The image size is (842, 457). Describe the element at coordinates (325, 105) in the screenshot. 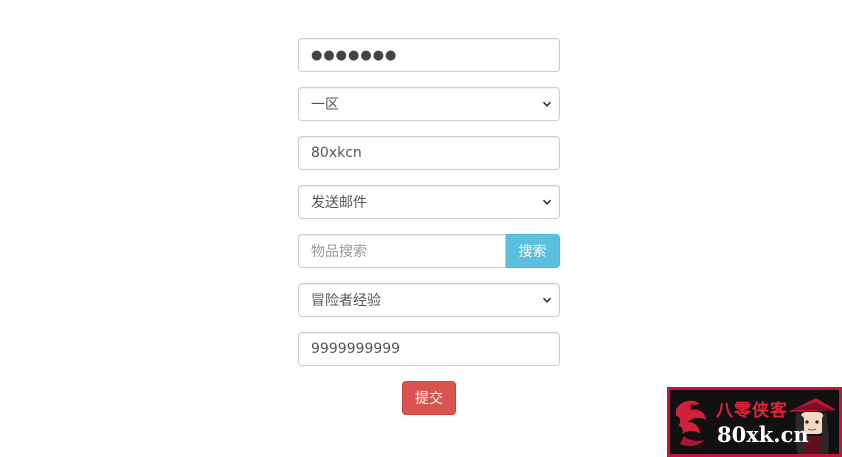

I see `server-select-value: 一区` at that location.